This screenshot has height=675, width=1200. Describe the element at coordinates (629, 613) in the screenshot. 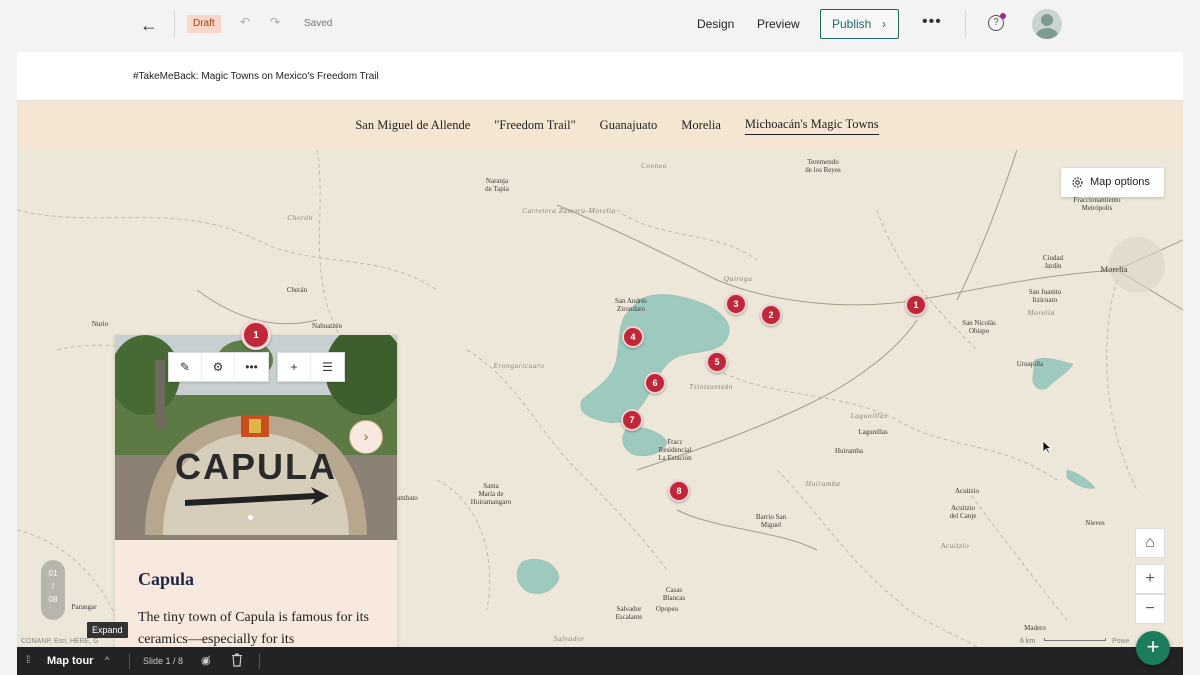

I see `map-place-label: Salvador Escalante` at that location.